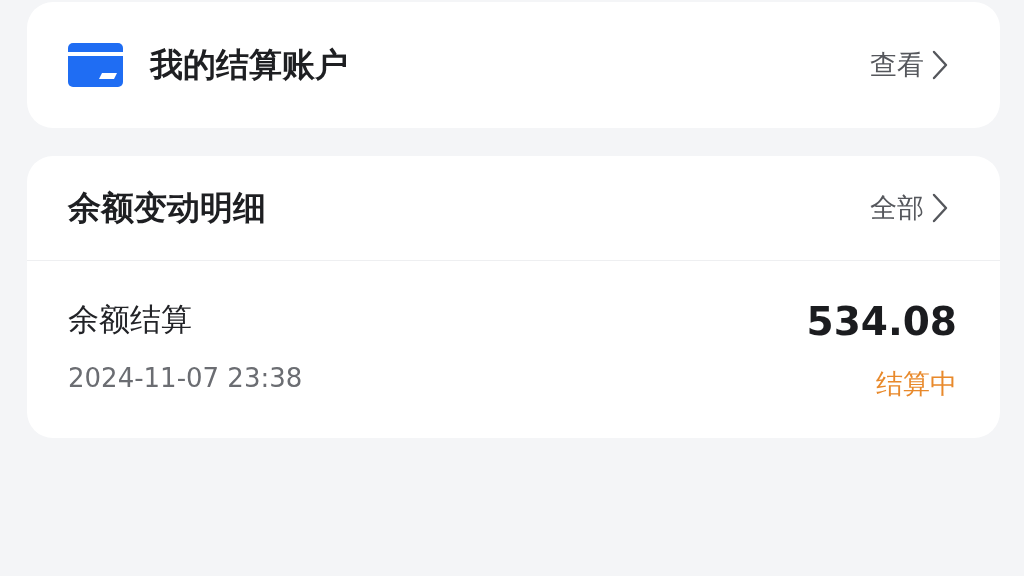 The image size is (1024, 576). What do you see at coordinates (95, 65) in the screenshot?
I see `card-icon` at bounding box center [95, 65].